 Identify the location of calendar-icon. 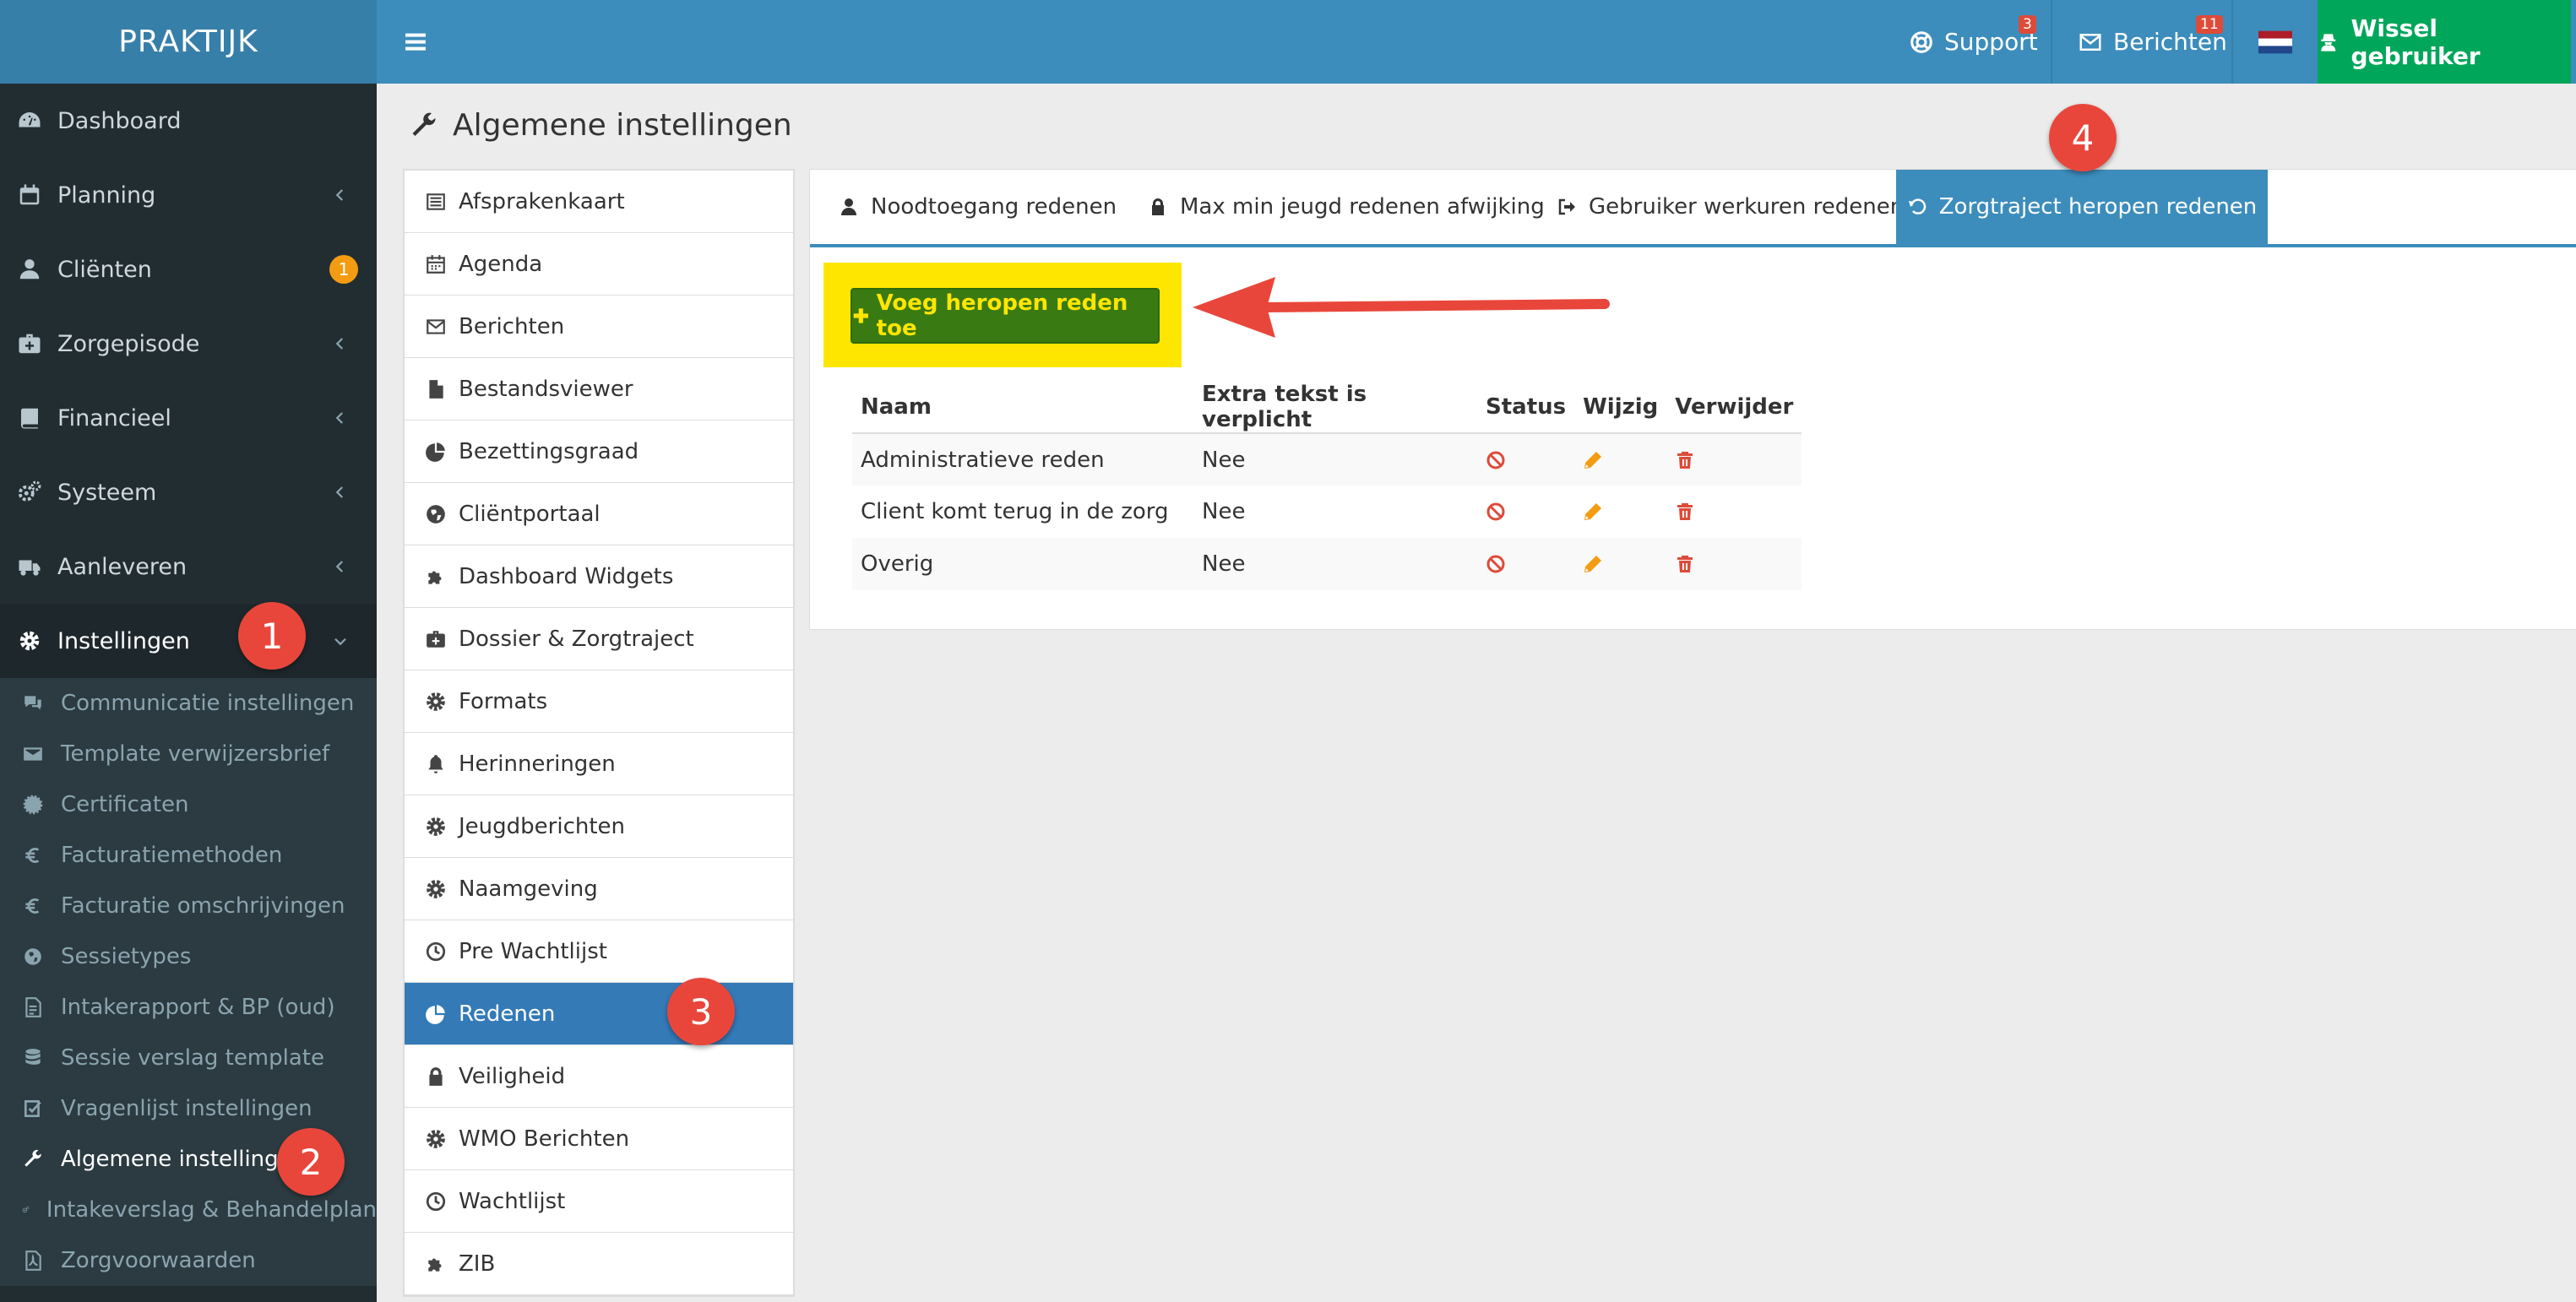
(29, 194).